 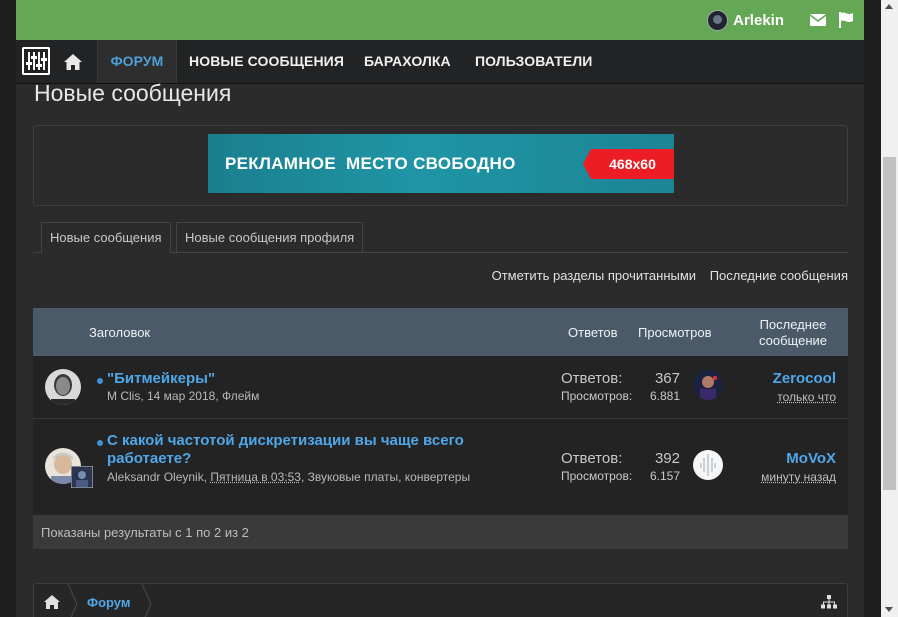 What do you see at coordinates (440, 20) in the screenshot?
I see `top-bar: Arlekin` at bounding box center [440, 20].